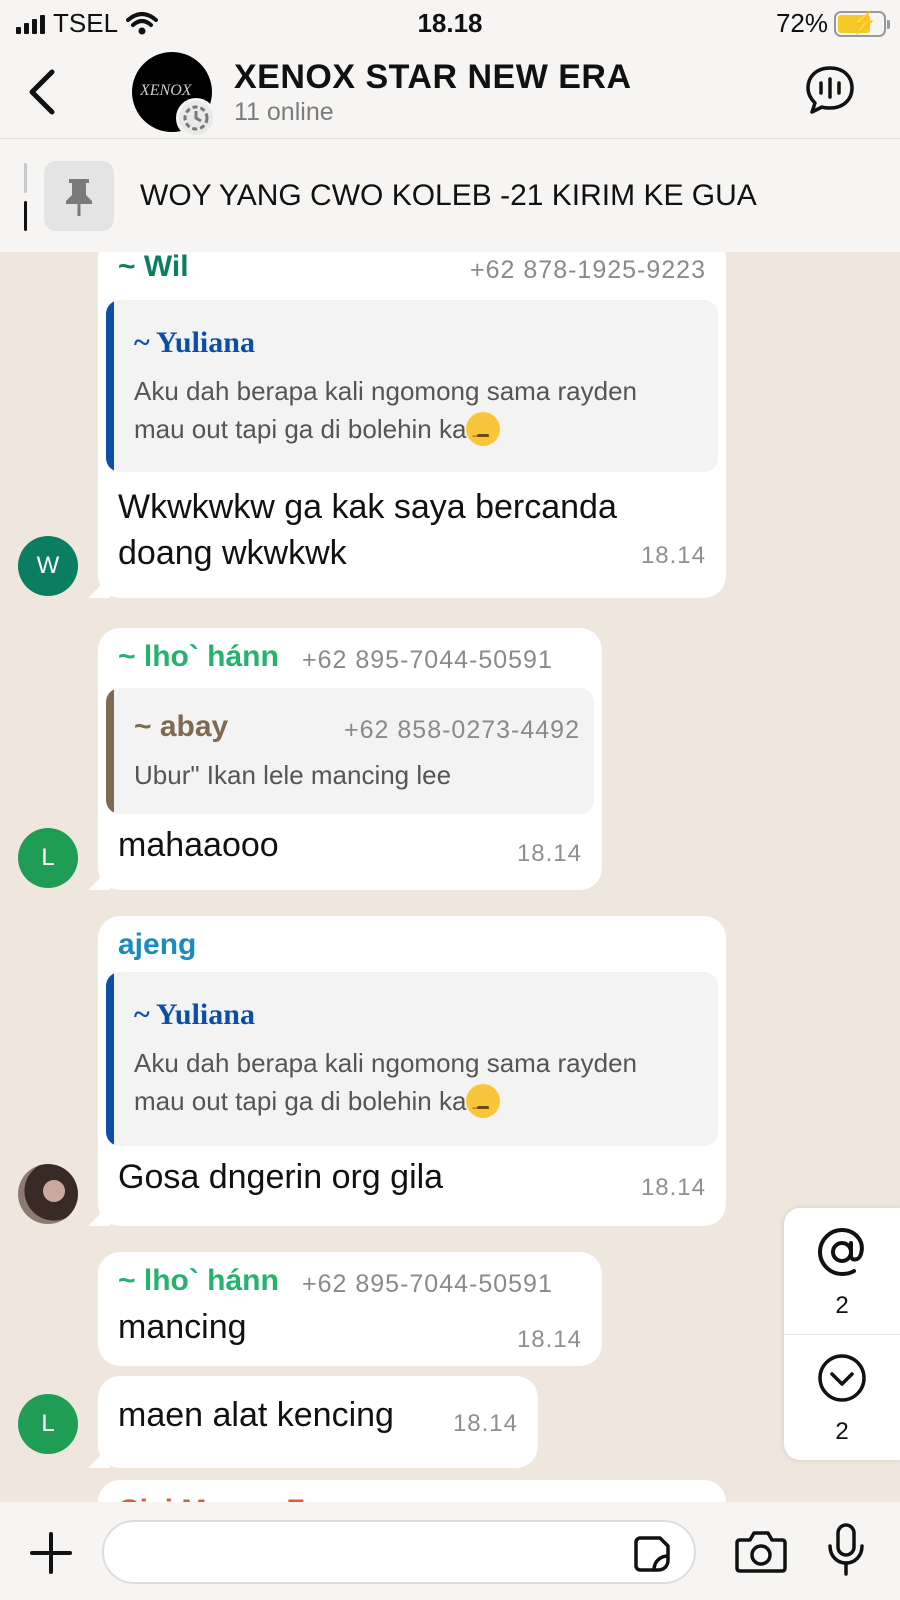 This screenshot has width=900, height=1600. Describe the element at coordinates (842, 1378) in the screenshot. I see `scroll-down-icon` at that location.